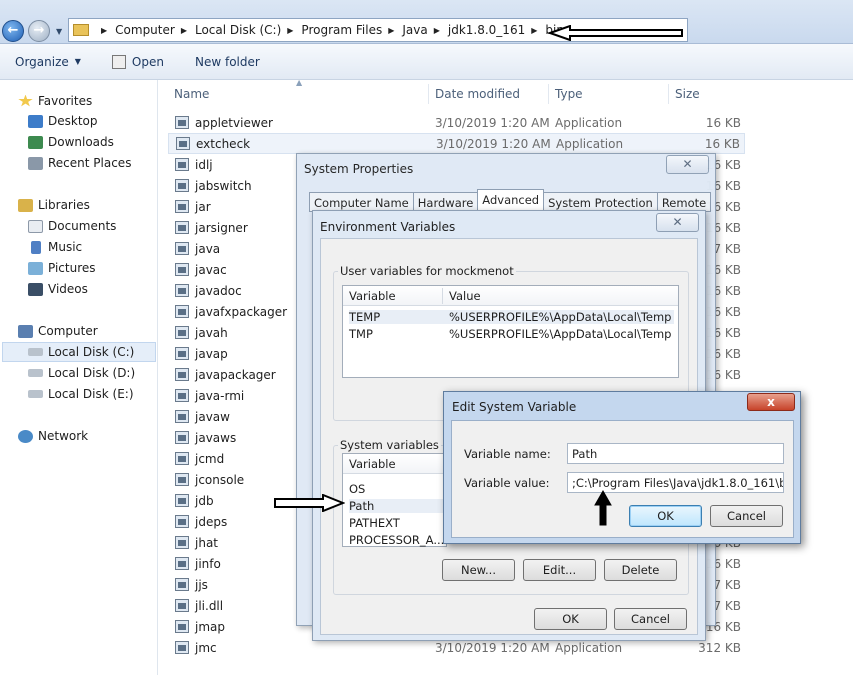 The height and width of the screenshot is (675, 853). I want to click on nav-music: Music, so click(55, 247).